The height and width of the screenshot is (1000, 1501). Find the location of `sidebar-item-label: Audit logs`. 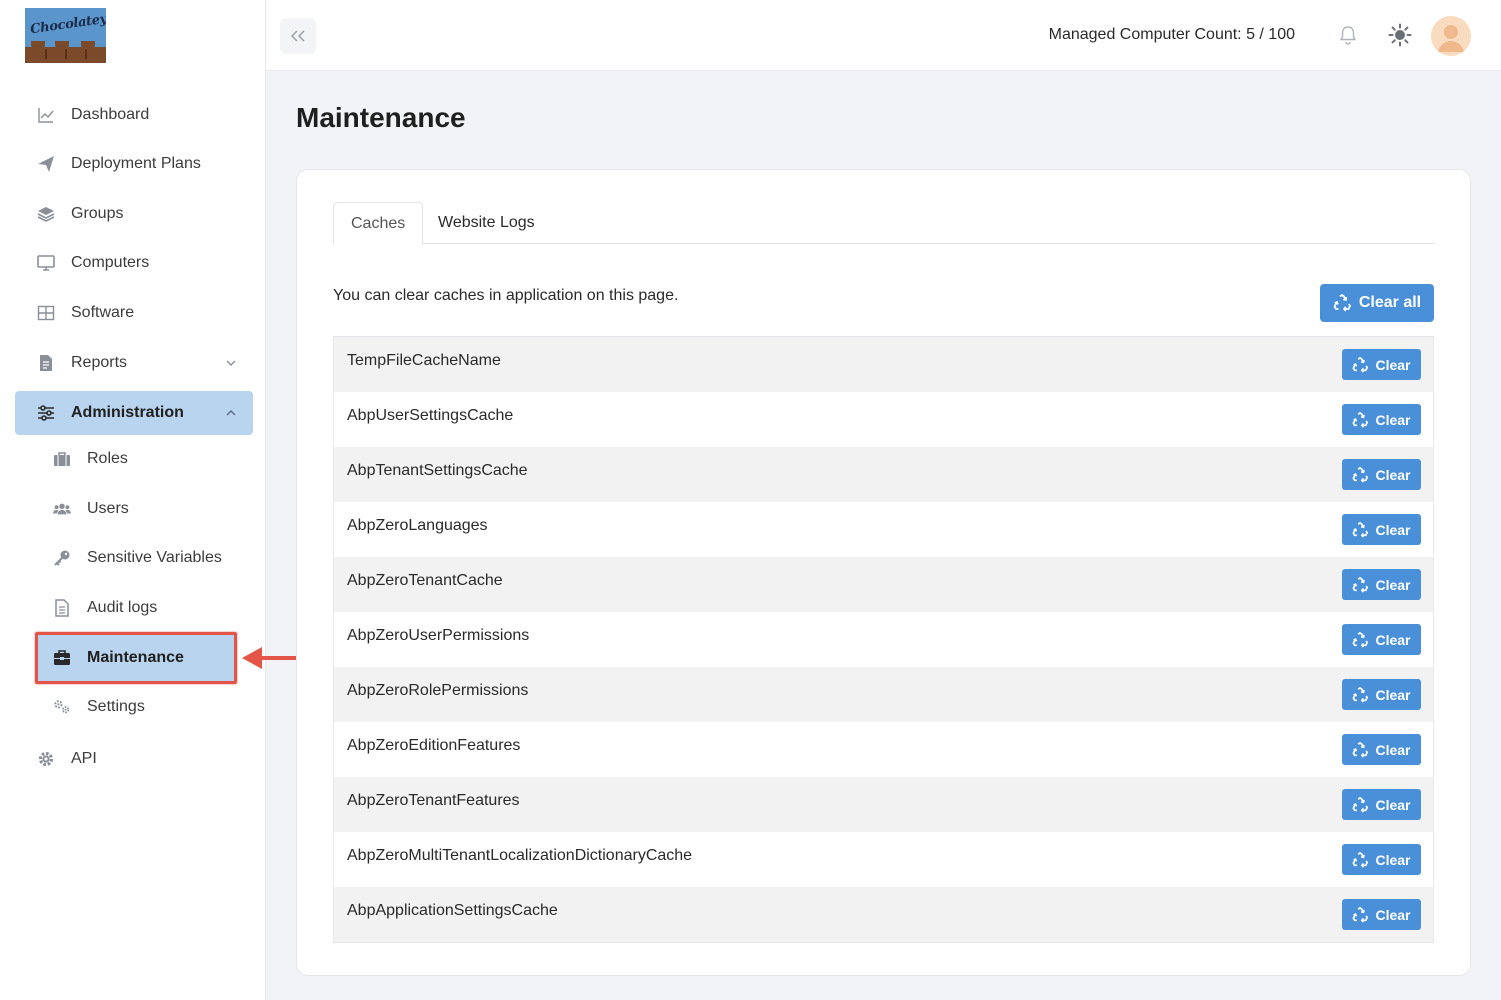

sidebar-item-label: Audit logs is located at coordinates (122, 607).